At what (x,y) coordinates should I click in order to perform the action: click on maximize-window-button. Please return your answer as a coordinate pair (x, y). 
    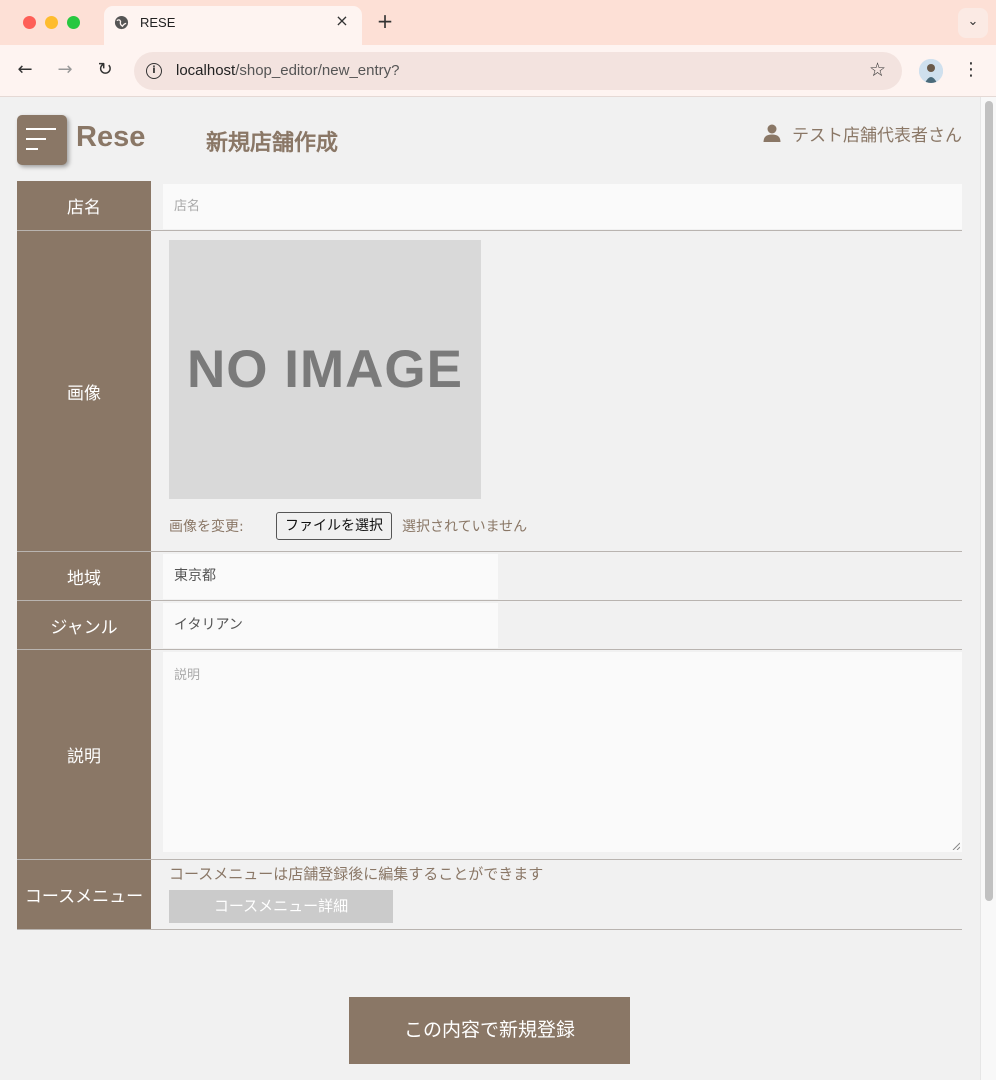
    Looking at the image, I should click on (73, 22).